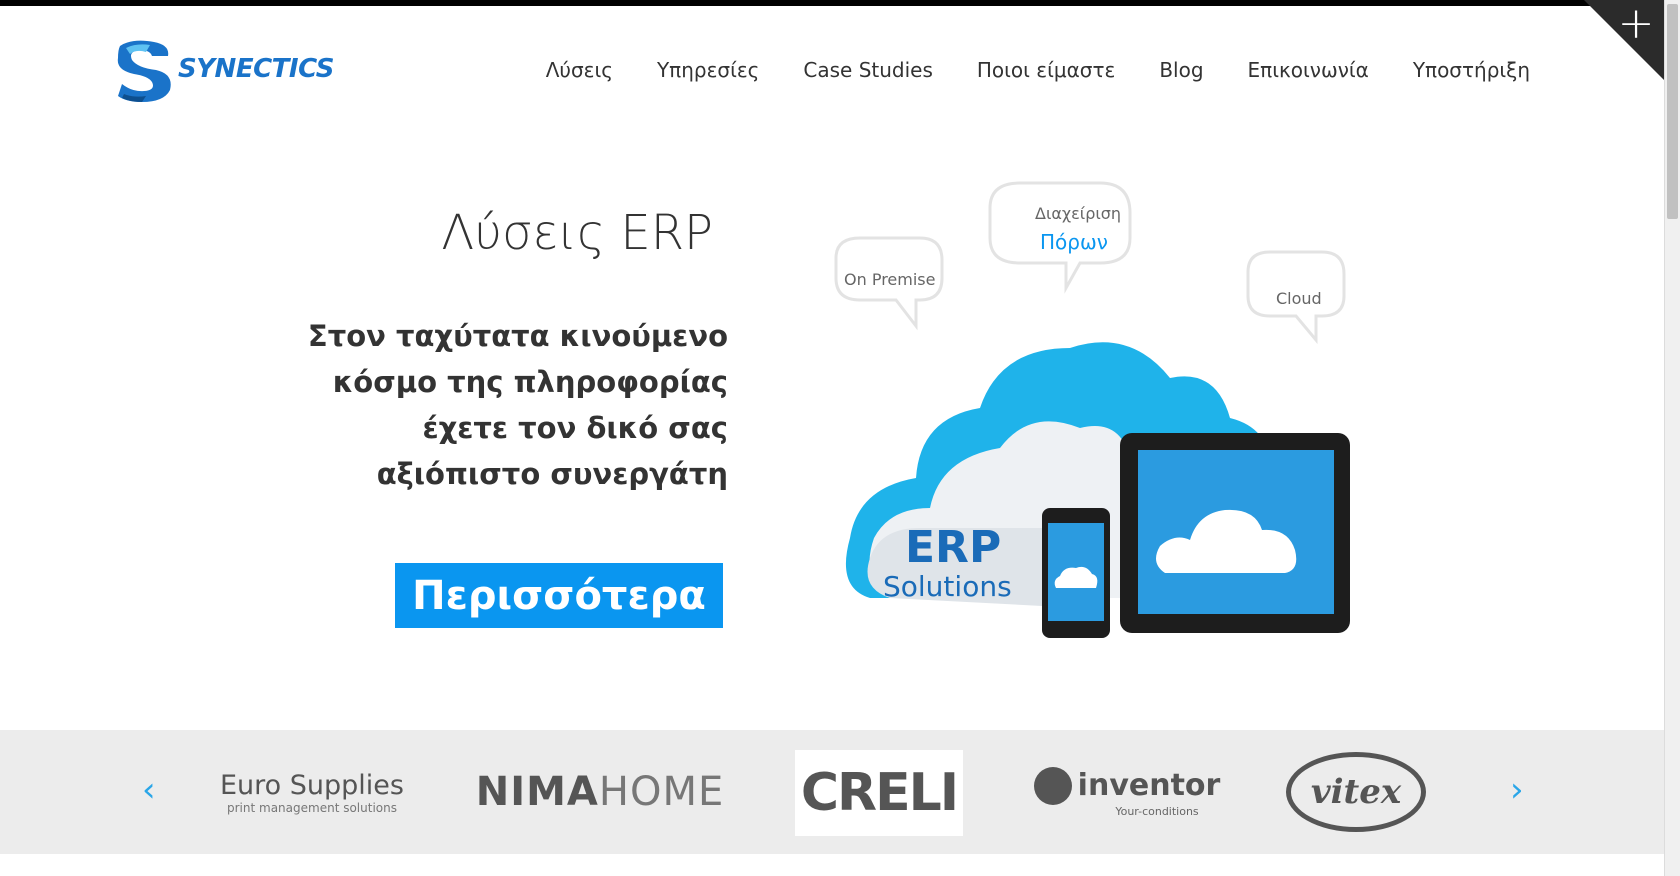 This screenshot has height=876, width=1680. Describe the element at coordinates (575, 428) in the screenshot. I see `hero-subtitle-line: έχετε τον δικό σας` at that location.